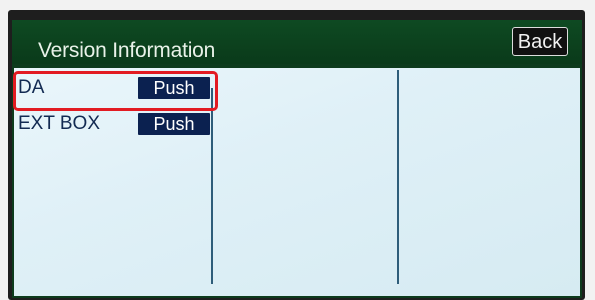 This screenshot has width=595, height=300. I want to click on column-divider-right, so click(398, 177).